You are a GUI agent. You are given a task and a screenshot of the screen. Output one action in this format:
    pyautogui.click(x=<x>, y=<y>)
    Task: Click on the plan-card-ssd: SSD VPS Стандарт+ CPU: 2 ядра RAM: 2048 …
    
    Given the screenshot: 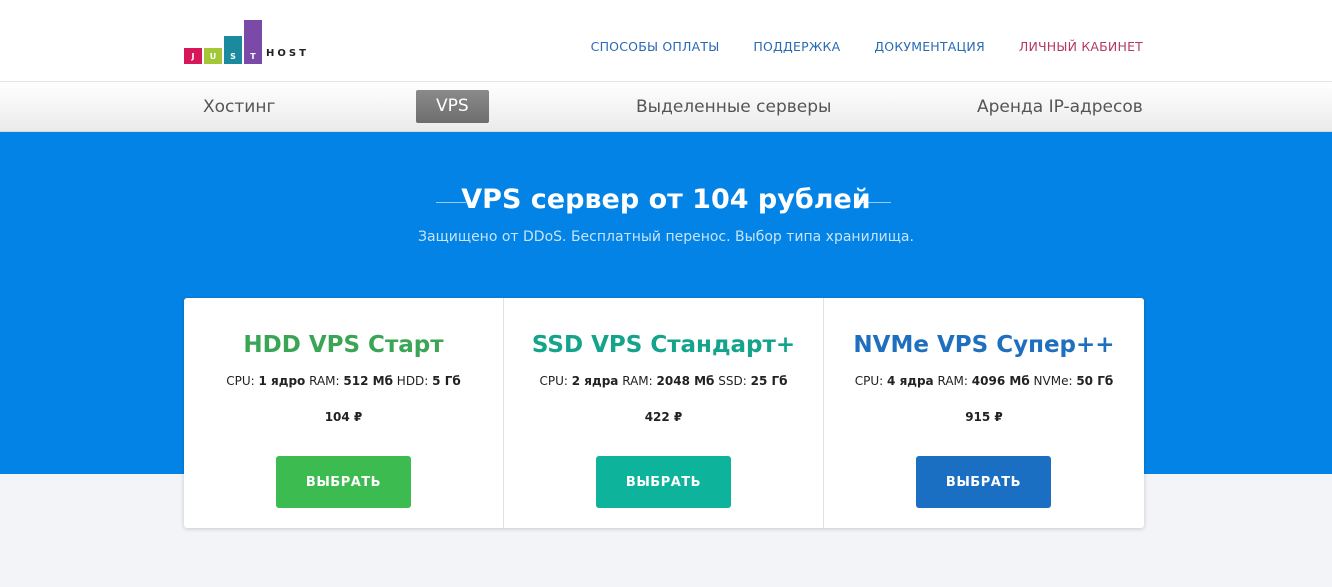 What is the action you would take?
    pyautogui.click(x=664, y=413)
    